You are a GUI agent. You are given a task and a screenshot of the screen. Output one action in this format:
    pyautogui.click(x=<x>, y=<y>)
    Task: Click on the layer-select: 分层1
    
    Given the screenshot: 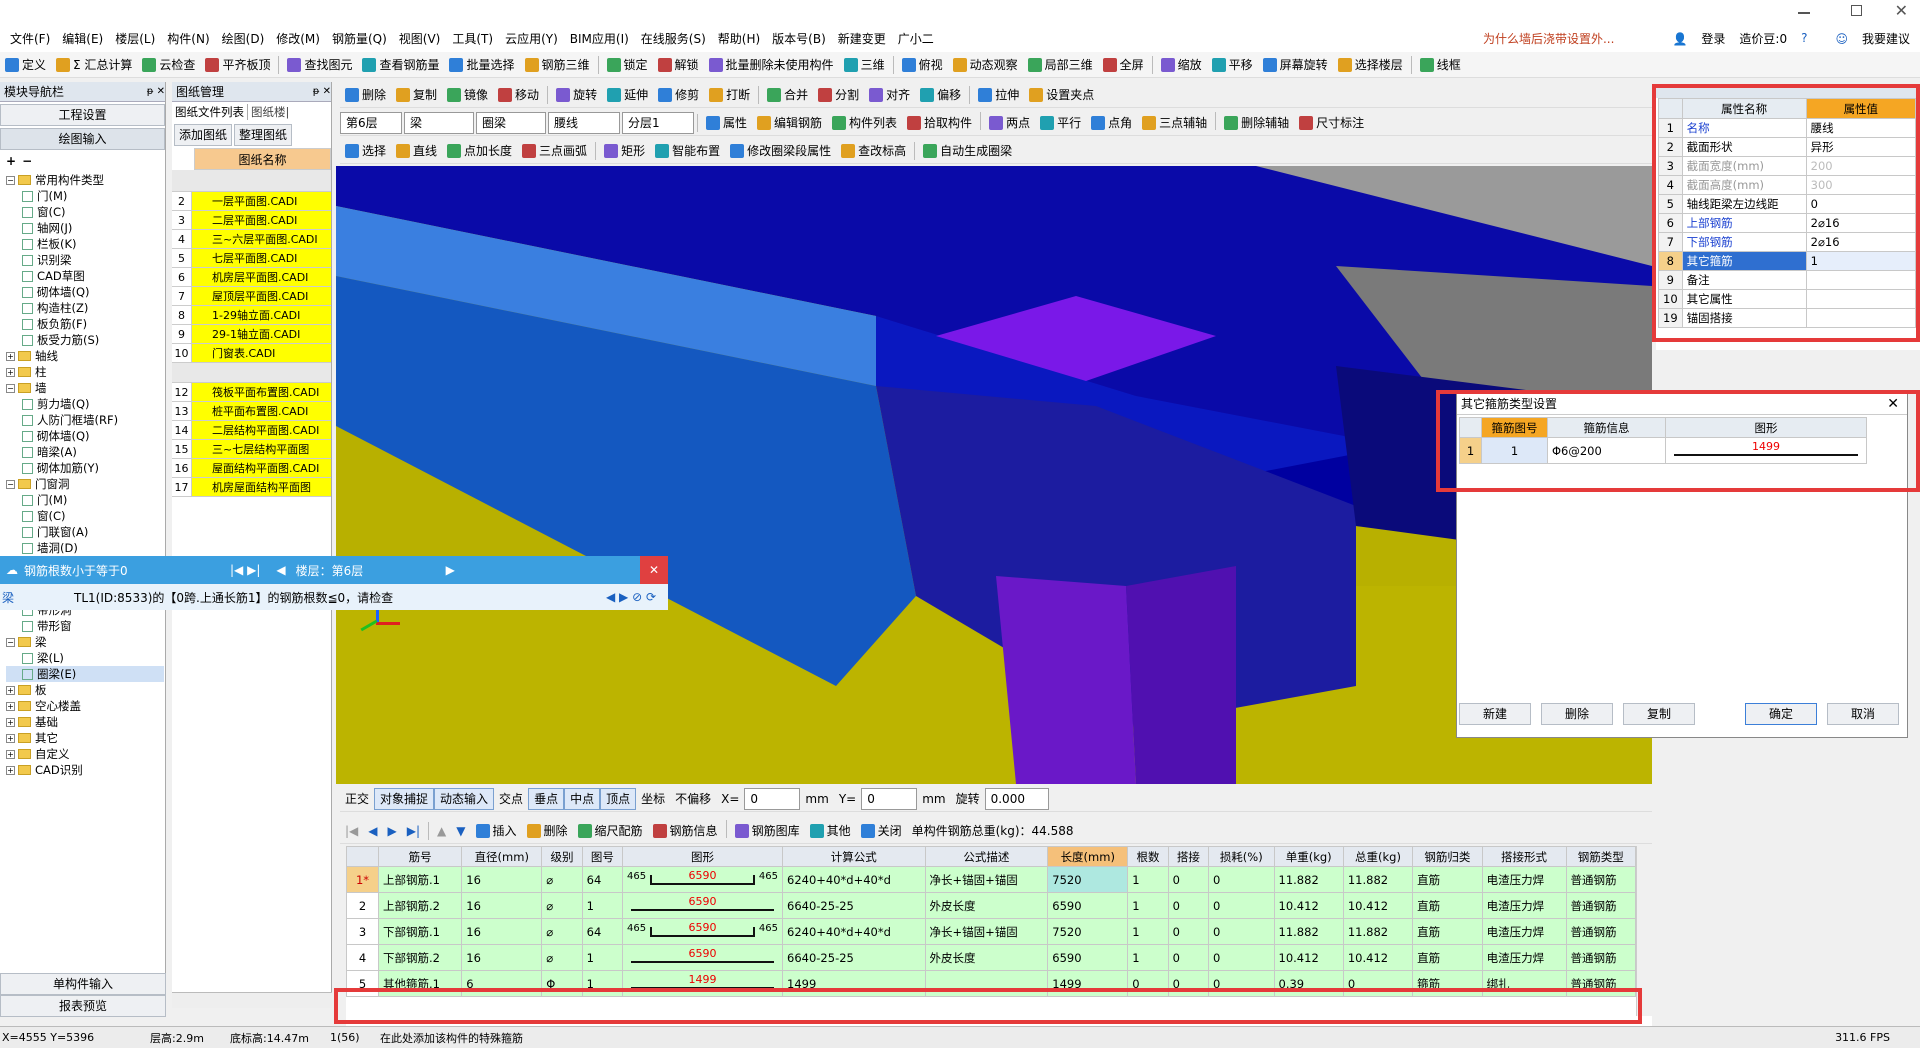 What is the action you would take?
    pyautogui.click(x=658, y=122)
    